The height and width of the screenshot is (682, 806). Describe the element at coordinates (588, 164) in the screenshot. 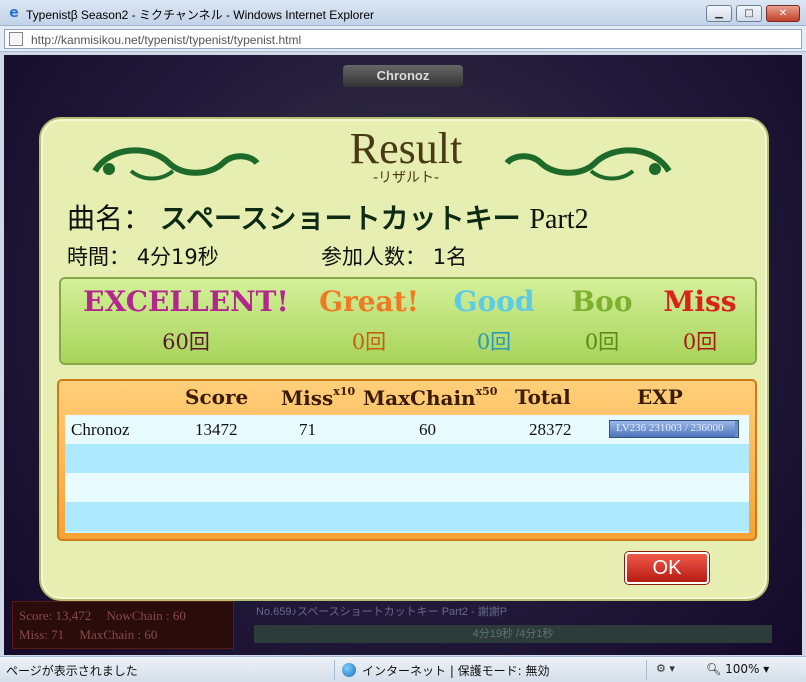

I see `right-ornament-icon` at that location.